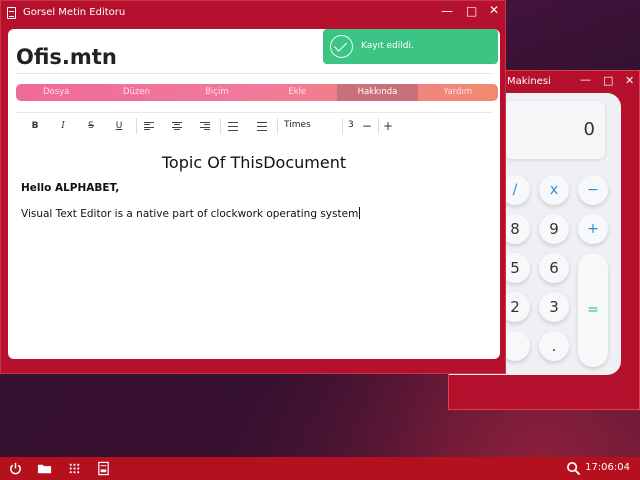  I want to click on taskbar: 17:06:04, so click(320, 468).